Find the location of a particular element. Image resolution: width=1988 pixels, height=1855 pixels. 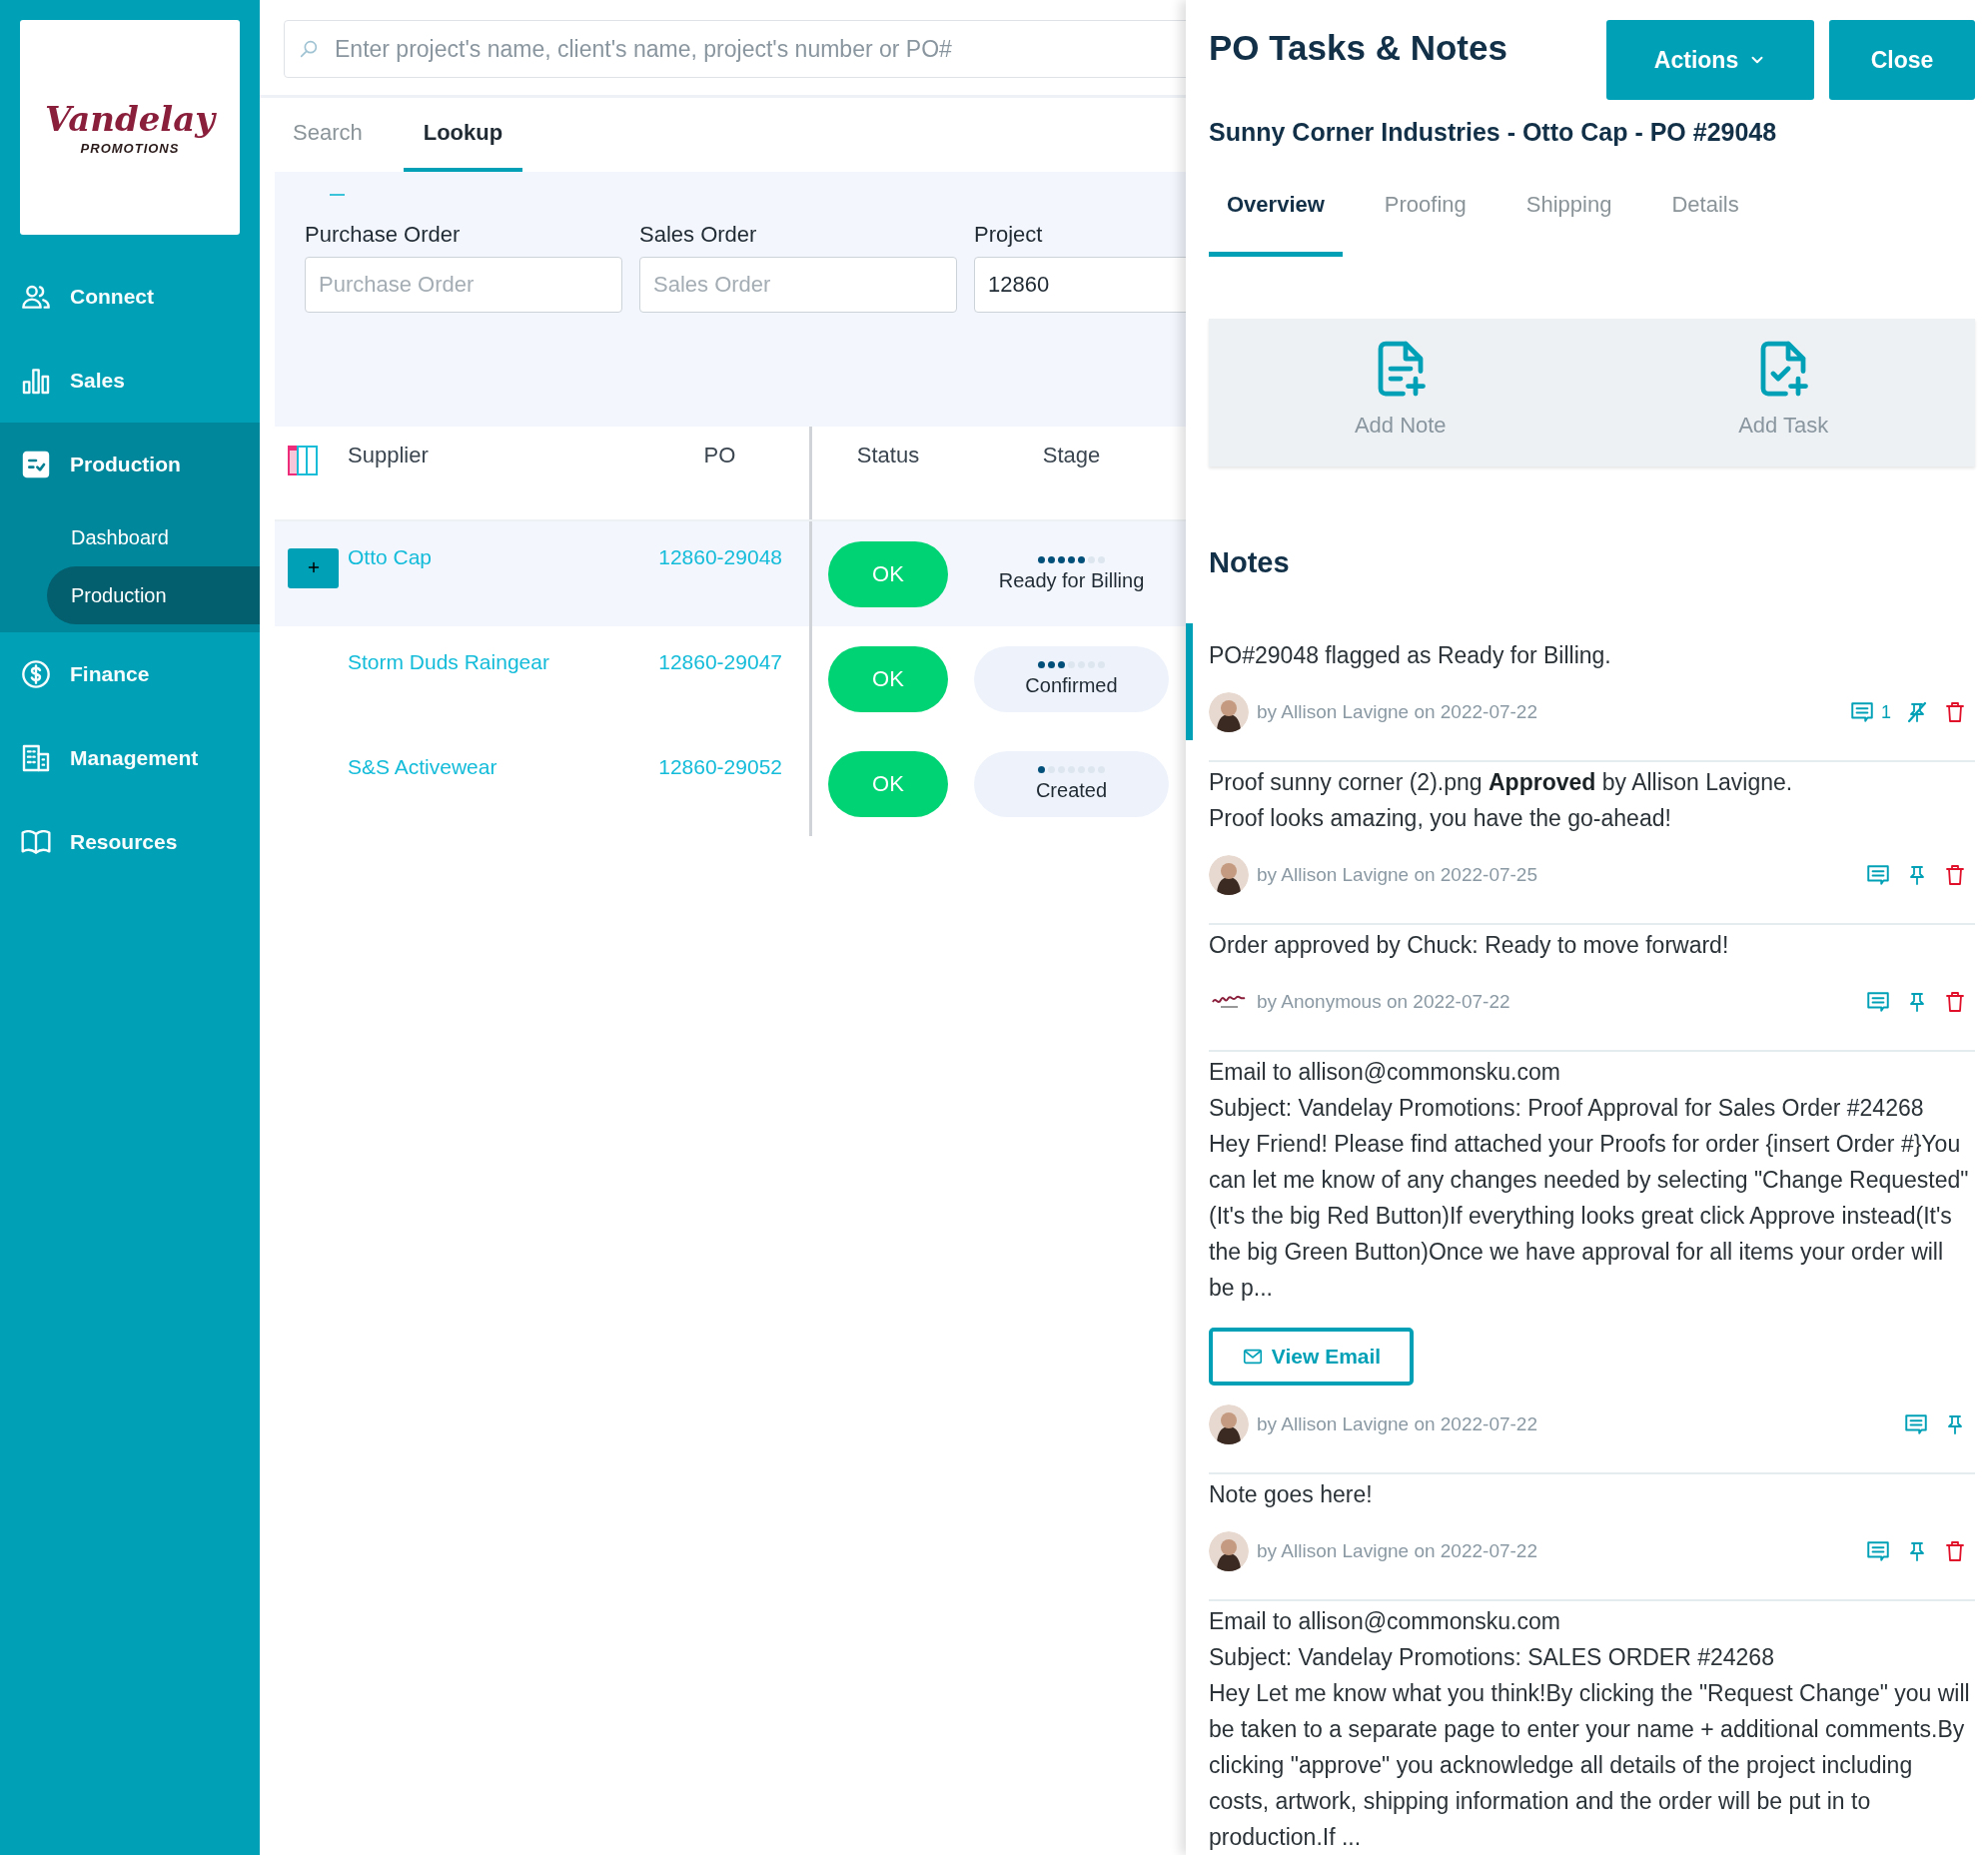

column-header: Stage is located at coordinates (1071, 456).